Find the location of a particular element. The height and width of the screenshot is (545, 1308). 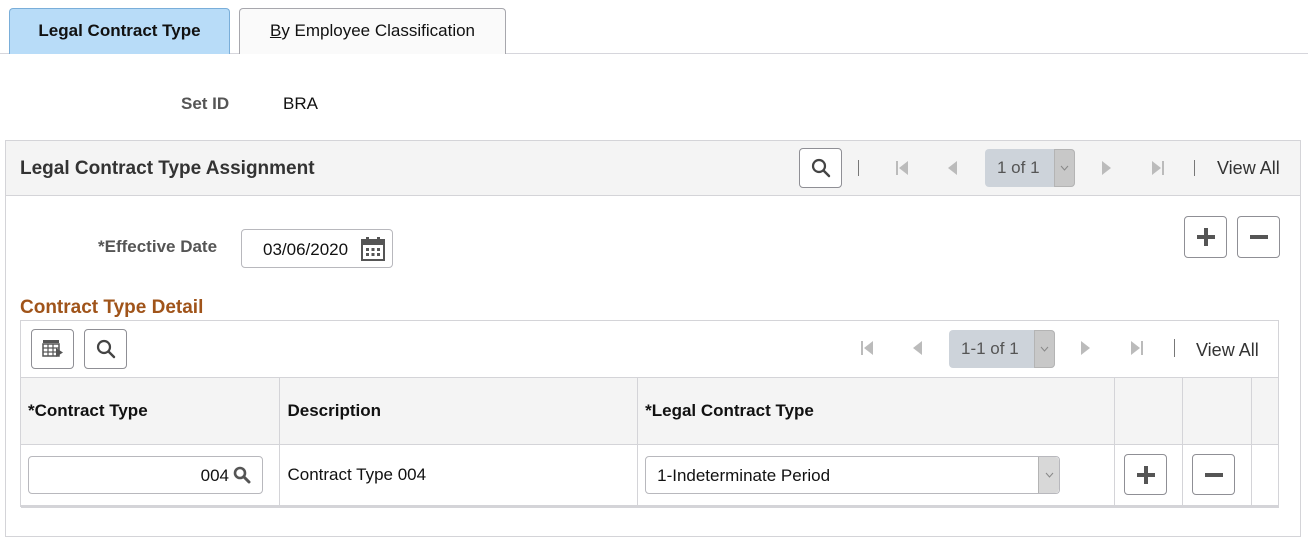

tab-by-employee-classification: By Employee Classification is located at coordinates (372, 31).